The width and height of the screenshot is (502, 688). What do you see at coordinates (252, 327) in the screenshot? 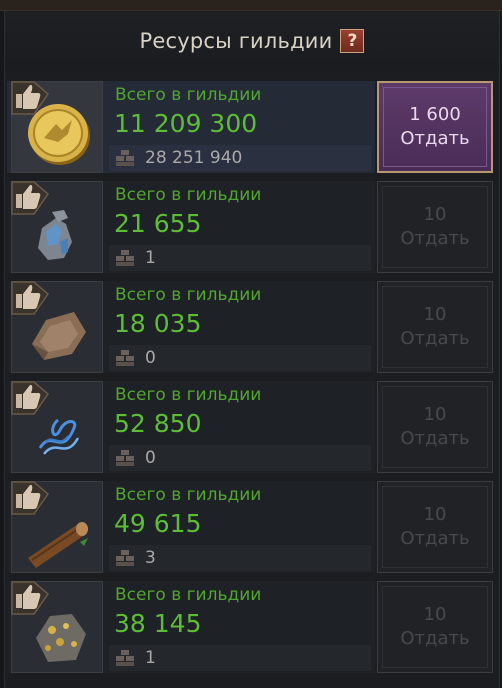
I see `resource-row-leather: Всего в гильдии 18 035 0 10 Отдать` at bounding box center [252, 327].